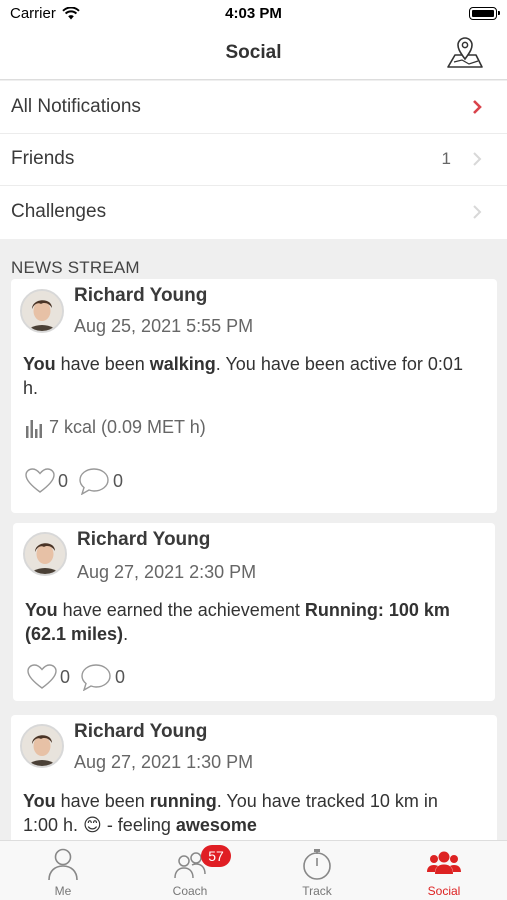 The width and height of the screenshot is (507, 900). What do you see at coordinates (190, 891) in the screenshot?
I see `tab-label: Coach` at bounding box center [190, 891].